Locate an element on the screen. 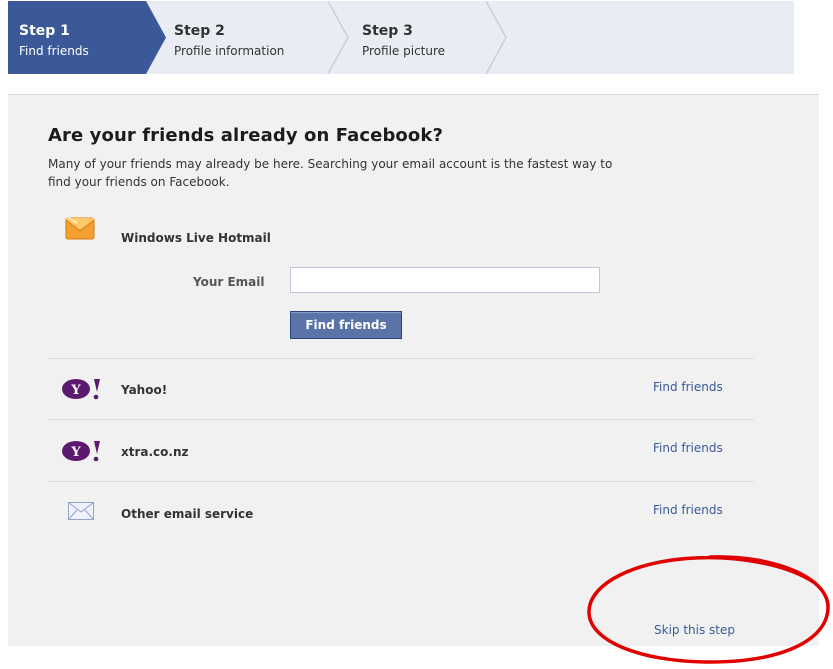  xtra-find-friends-link: Find friends is located at coordinates (688, 448).